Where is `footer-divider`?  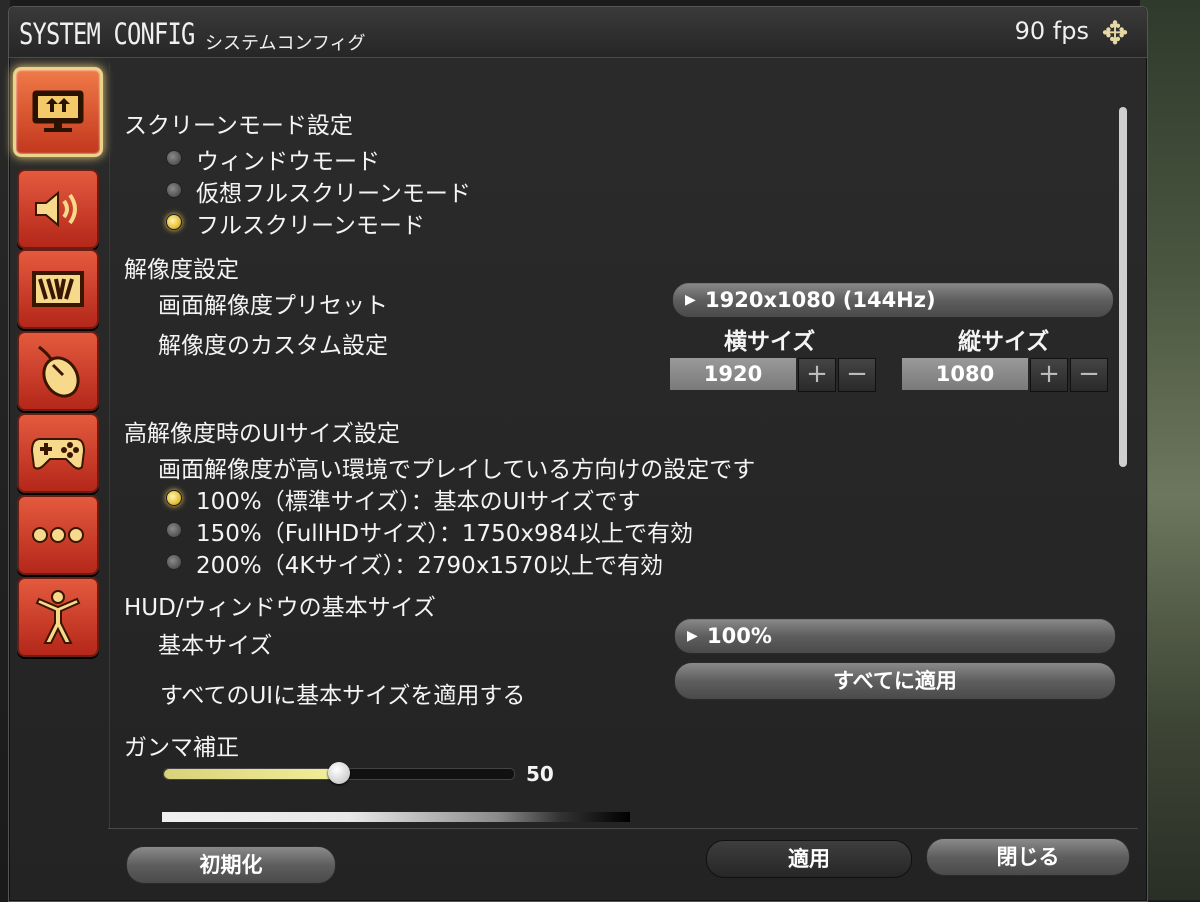 footer-divider is located at coordinates (623, 828).